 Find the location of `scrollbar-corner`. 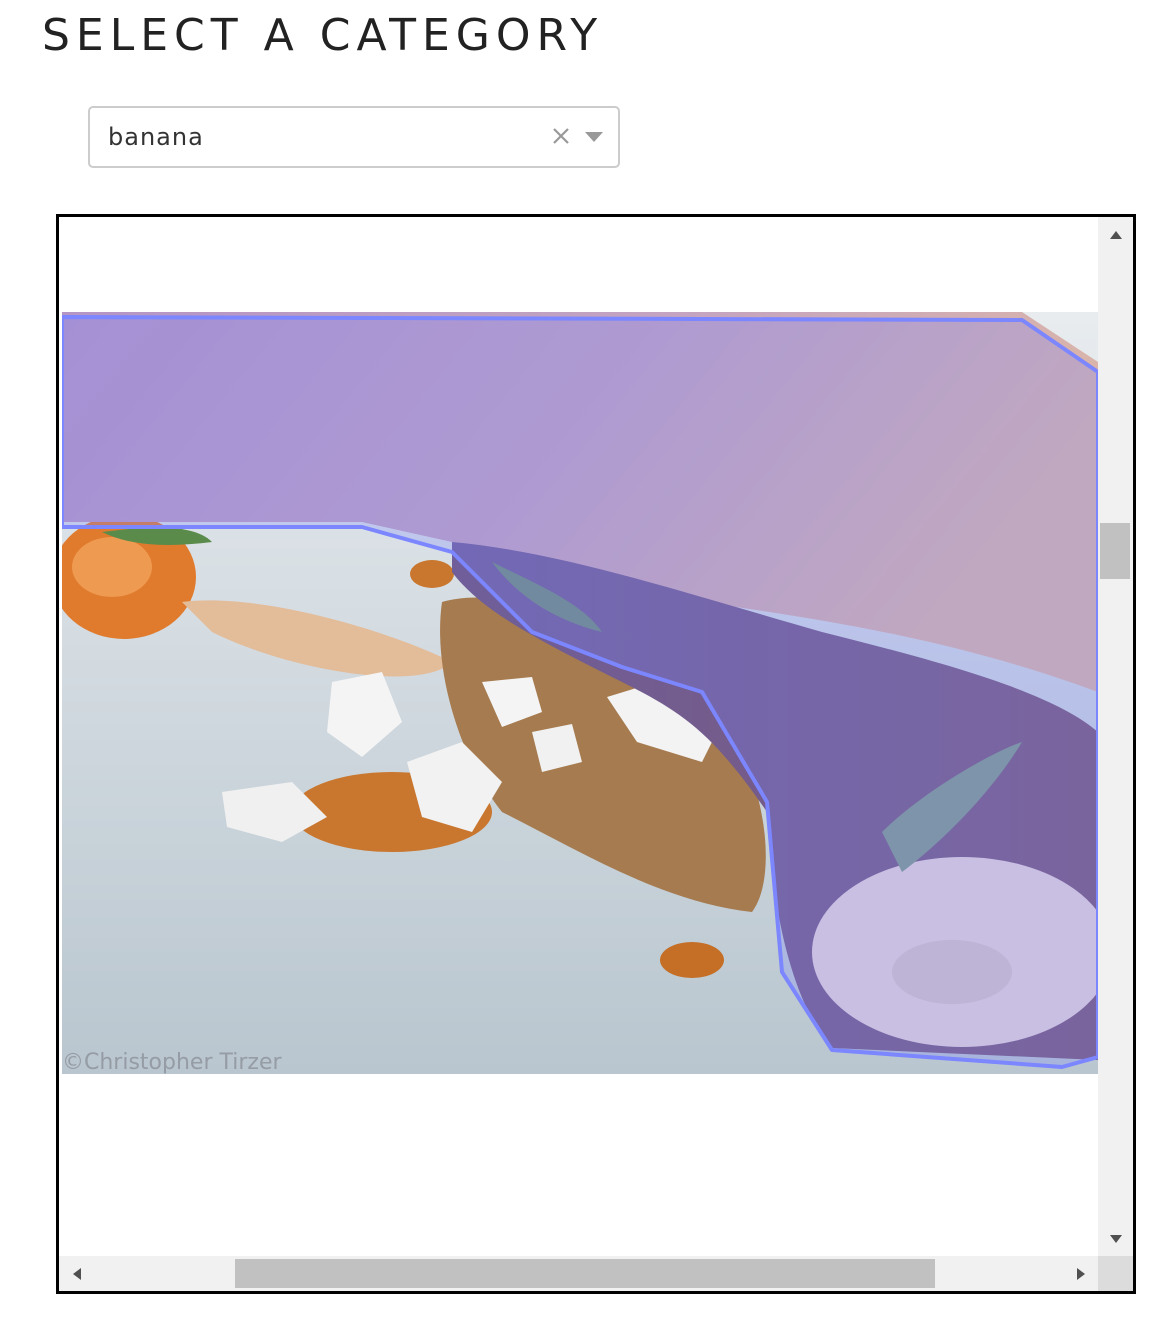

scrollbar-corner is located at coordinates (1115, 1273).